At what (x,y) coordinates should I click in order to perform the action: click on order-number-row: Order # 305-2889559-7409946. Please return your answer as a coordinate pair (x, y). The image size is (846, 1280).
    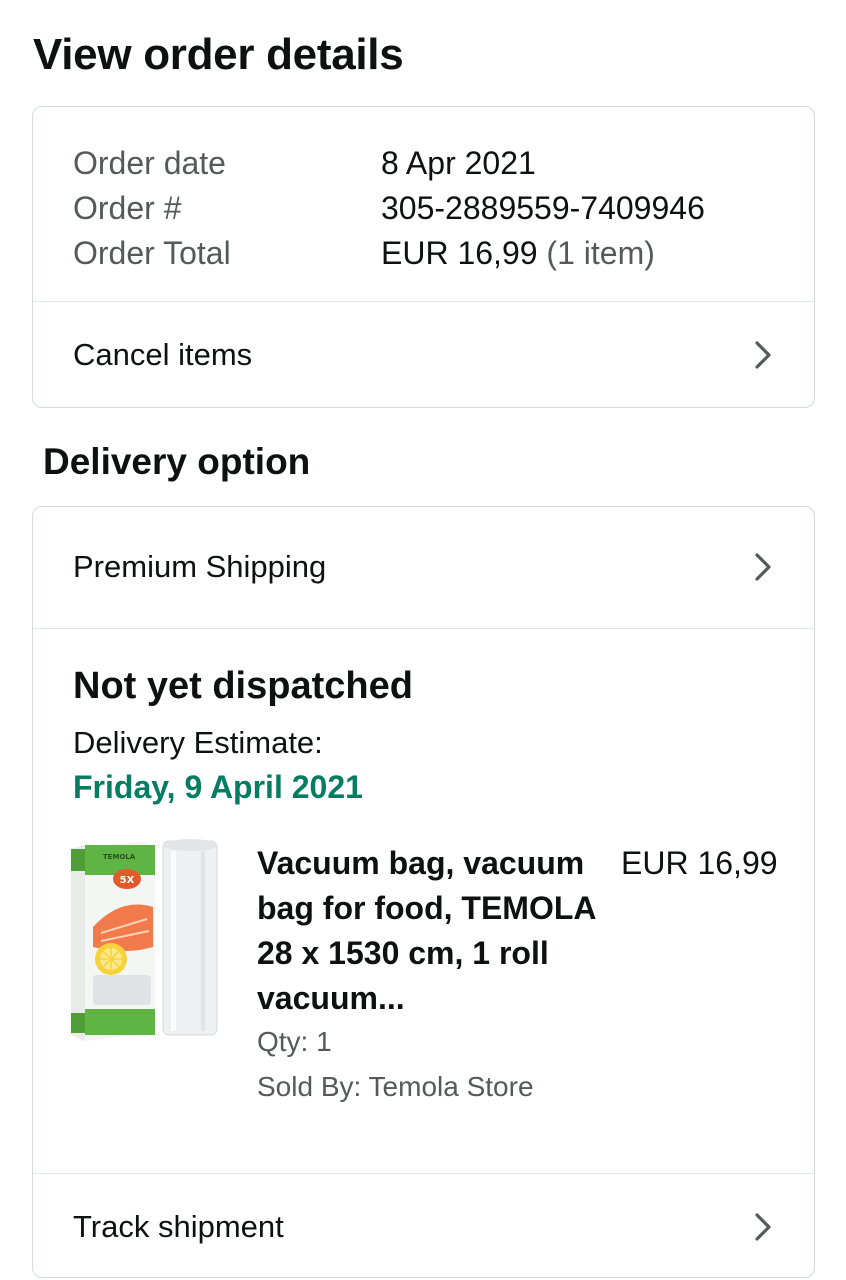
    Looking at the image, I should click on (389, 208).